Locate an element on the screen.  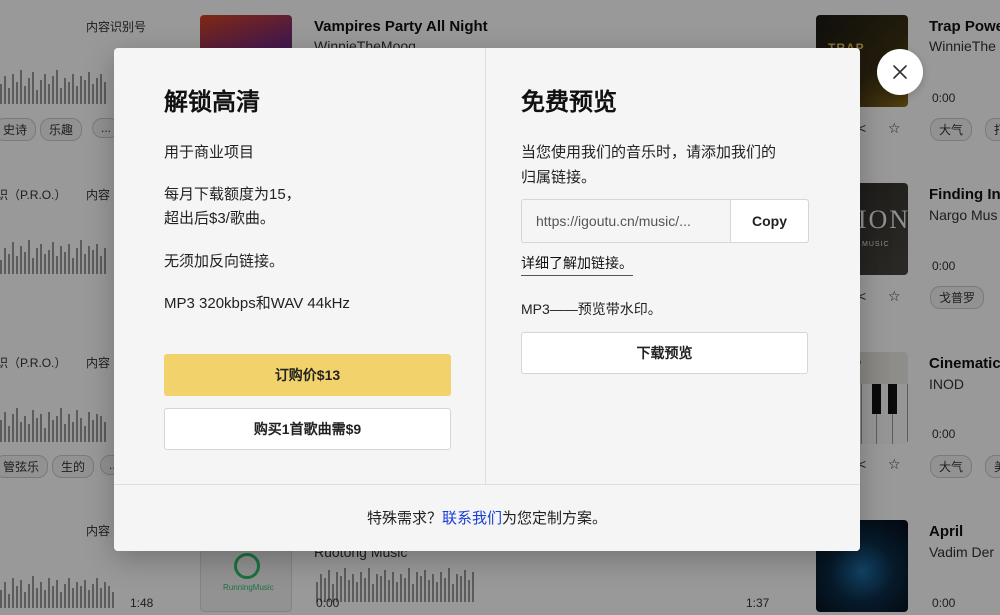
close-modal-button is located at coordinates (900, 72).